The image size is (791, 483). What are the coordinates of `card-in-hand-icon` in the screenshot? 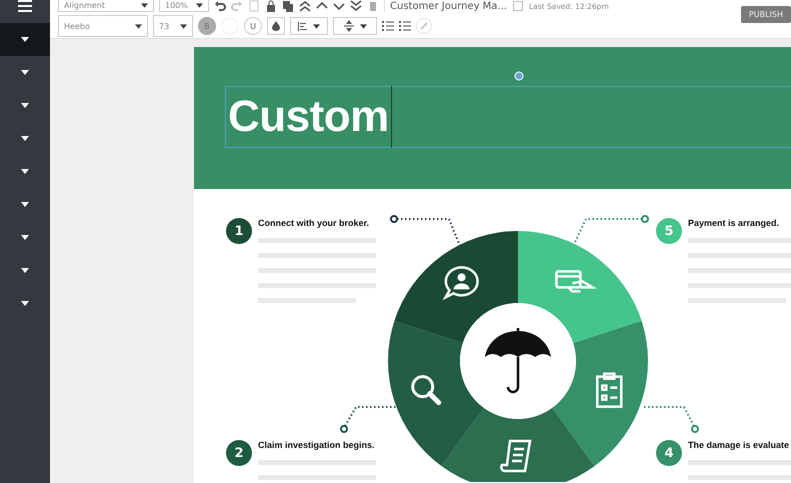 It's located at (574, 281).